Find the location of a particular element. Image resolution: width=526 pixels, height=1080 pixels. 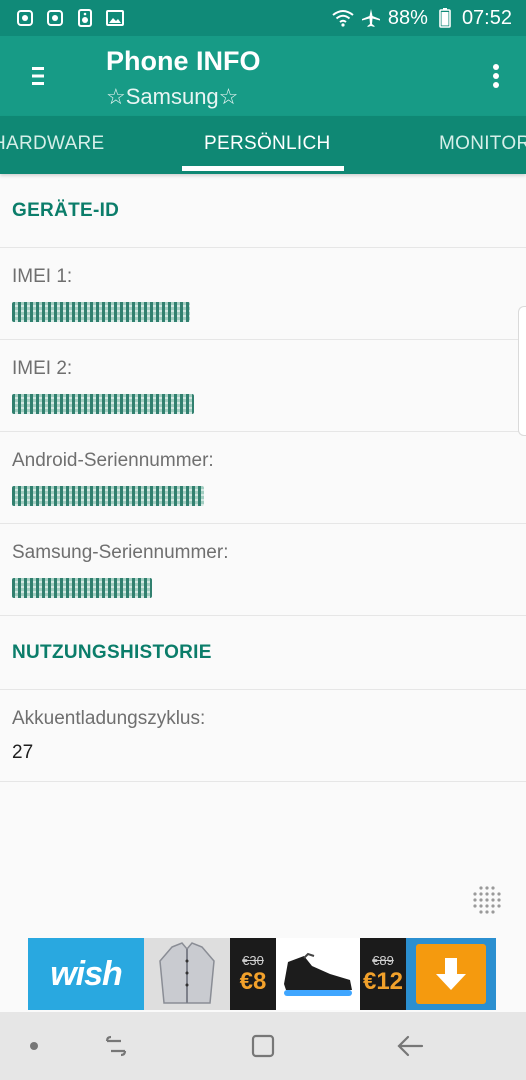

item-label: IMEI 2: is located at coordinates (42, 368).